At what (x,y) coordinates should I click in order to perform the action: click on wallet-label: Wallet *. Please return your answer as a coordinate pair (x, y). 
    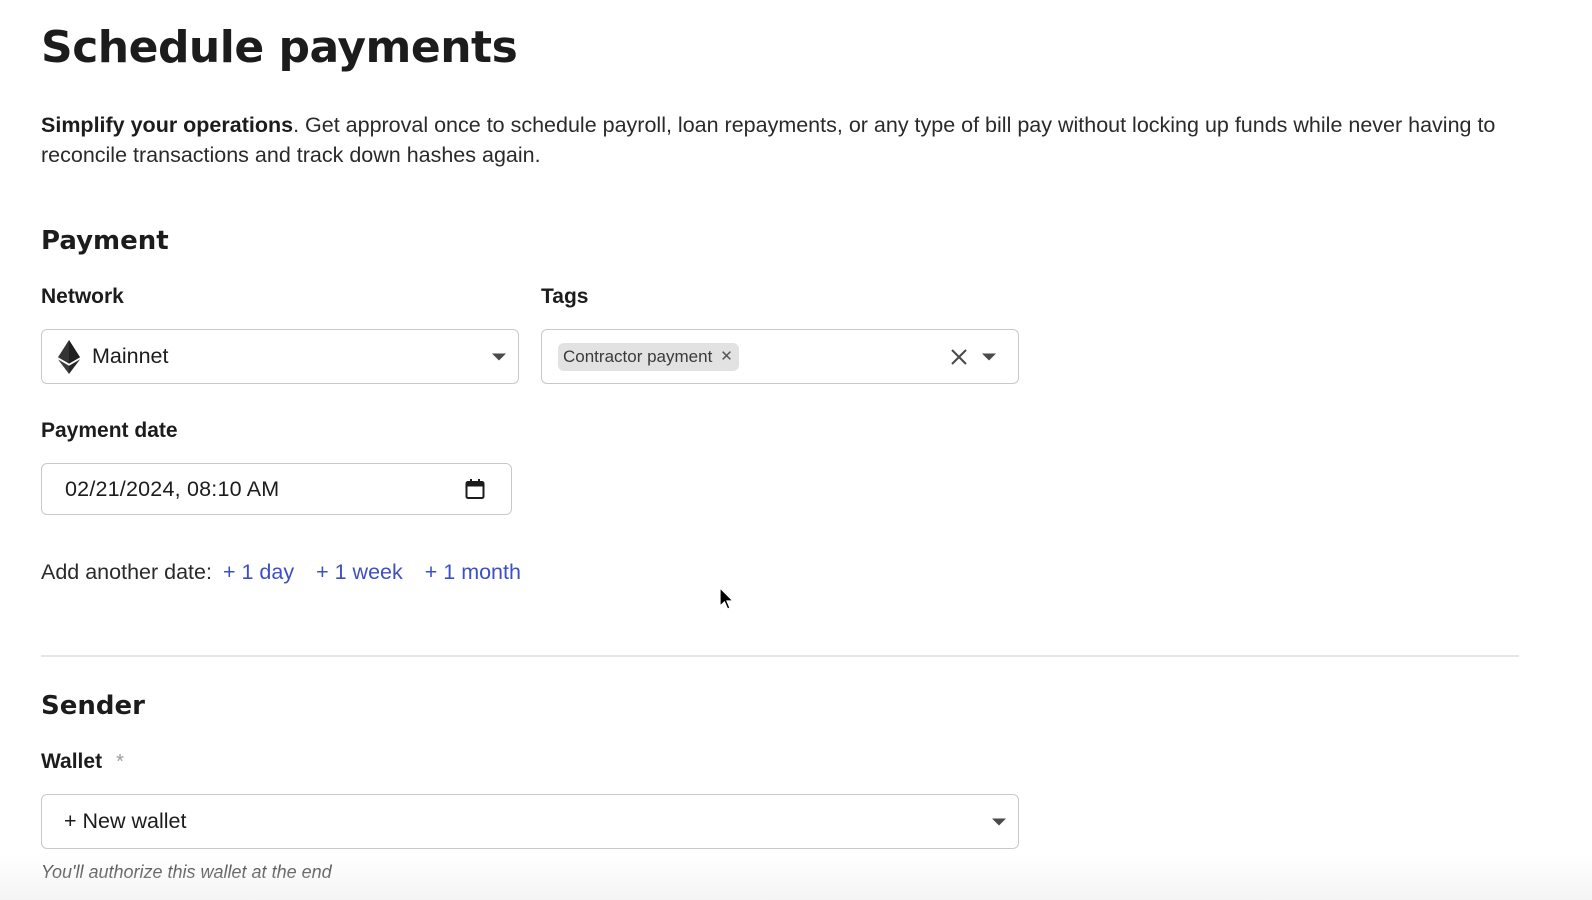
    Looking at the image, I should click on (82, 762).